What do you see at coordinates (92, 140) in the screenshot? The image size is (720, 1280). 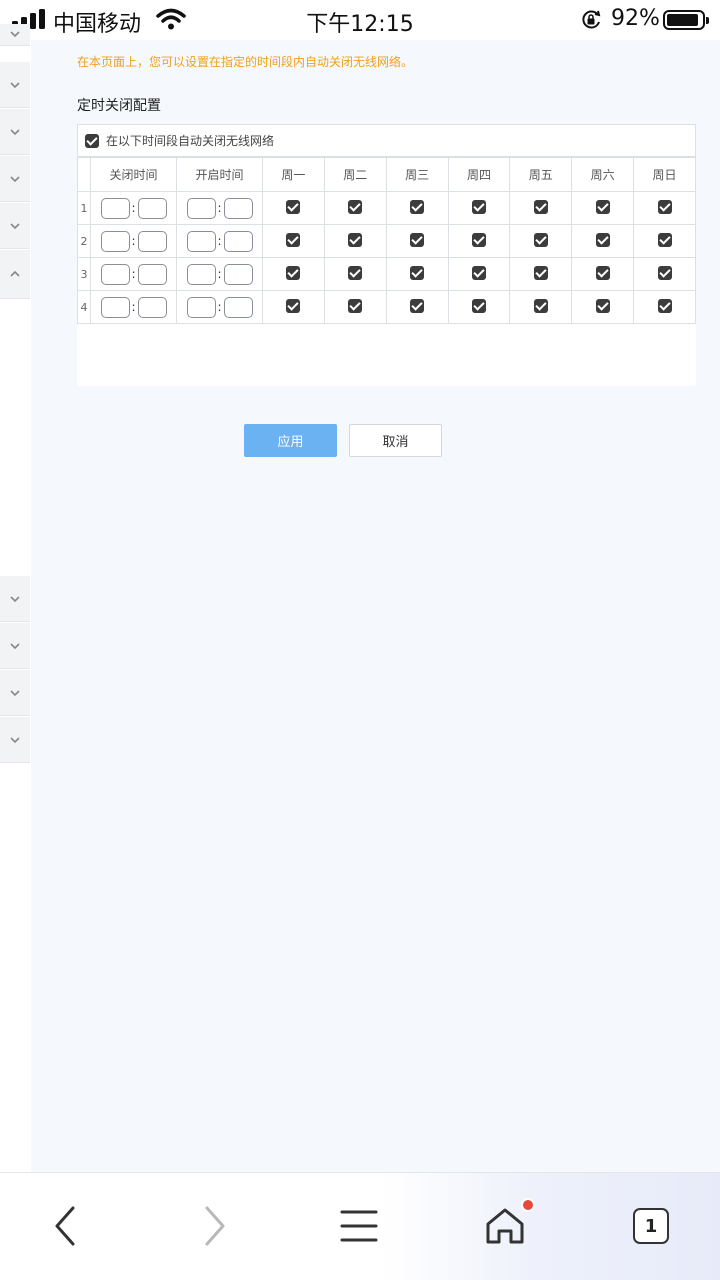 I see `enable-schedule-checkbox` at bounding box center [92, 140].